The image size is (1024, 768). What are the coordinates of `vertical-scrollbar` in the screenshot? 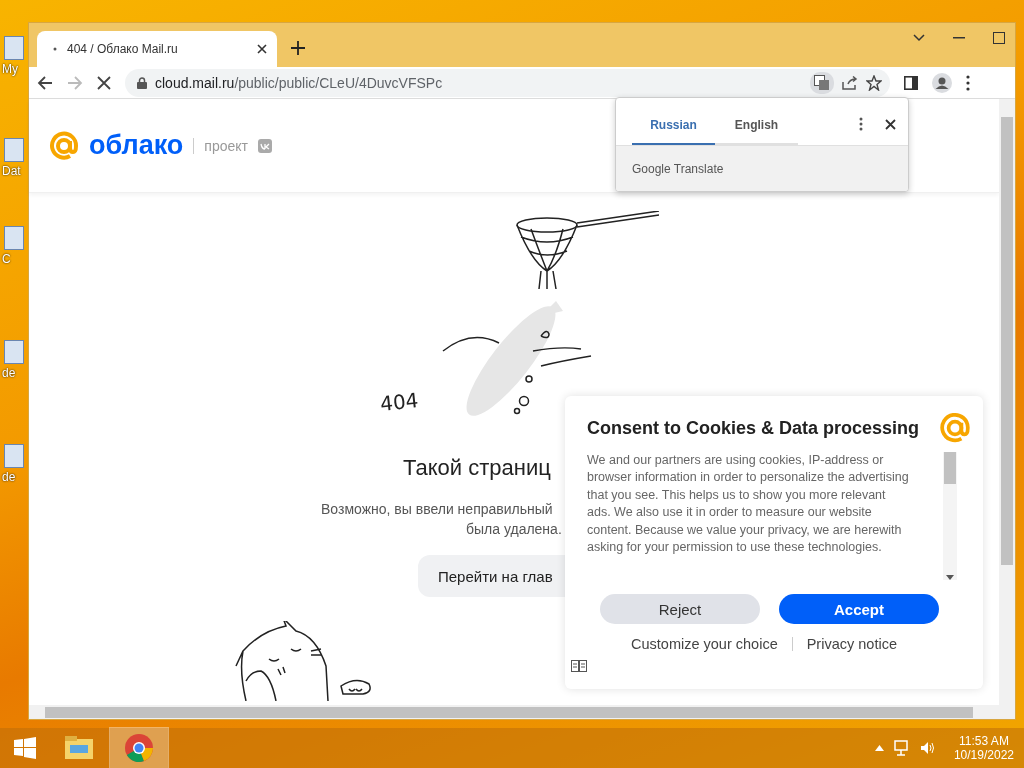 It's located at (1007, 409).